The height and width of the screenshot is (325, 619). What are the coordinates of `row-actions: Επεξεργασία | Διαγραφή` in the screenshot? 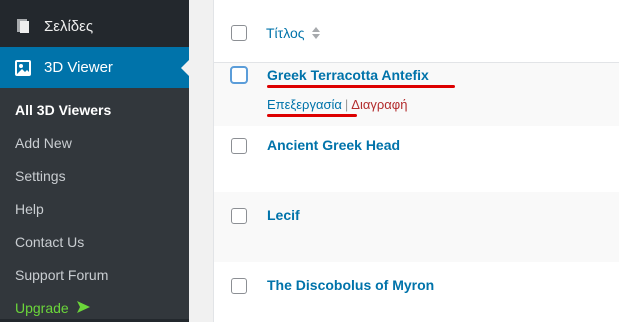 It's located at (337, 104).